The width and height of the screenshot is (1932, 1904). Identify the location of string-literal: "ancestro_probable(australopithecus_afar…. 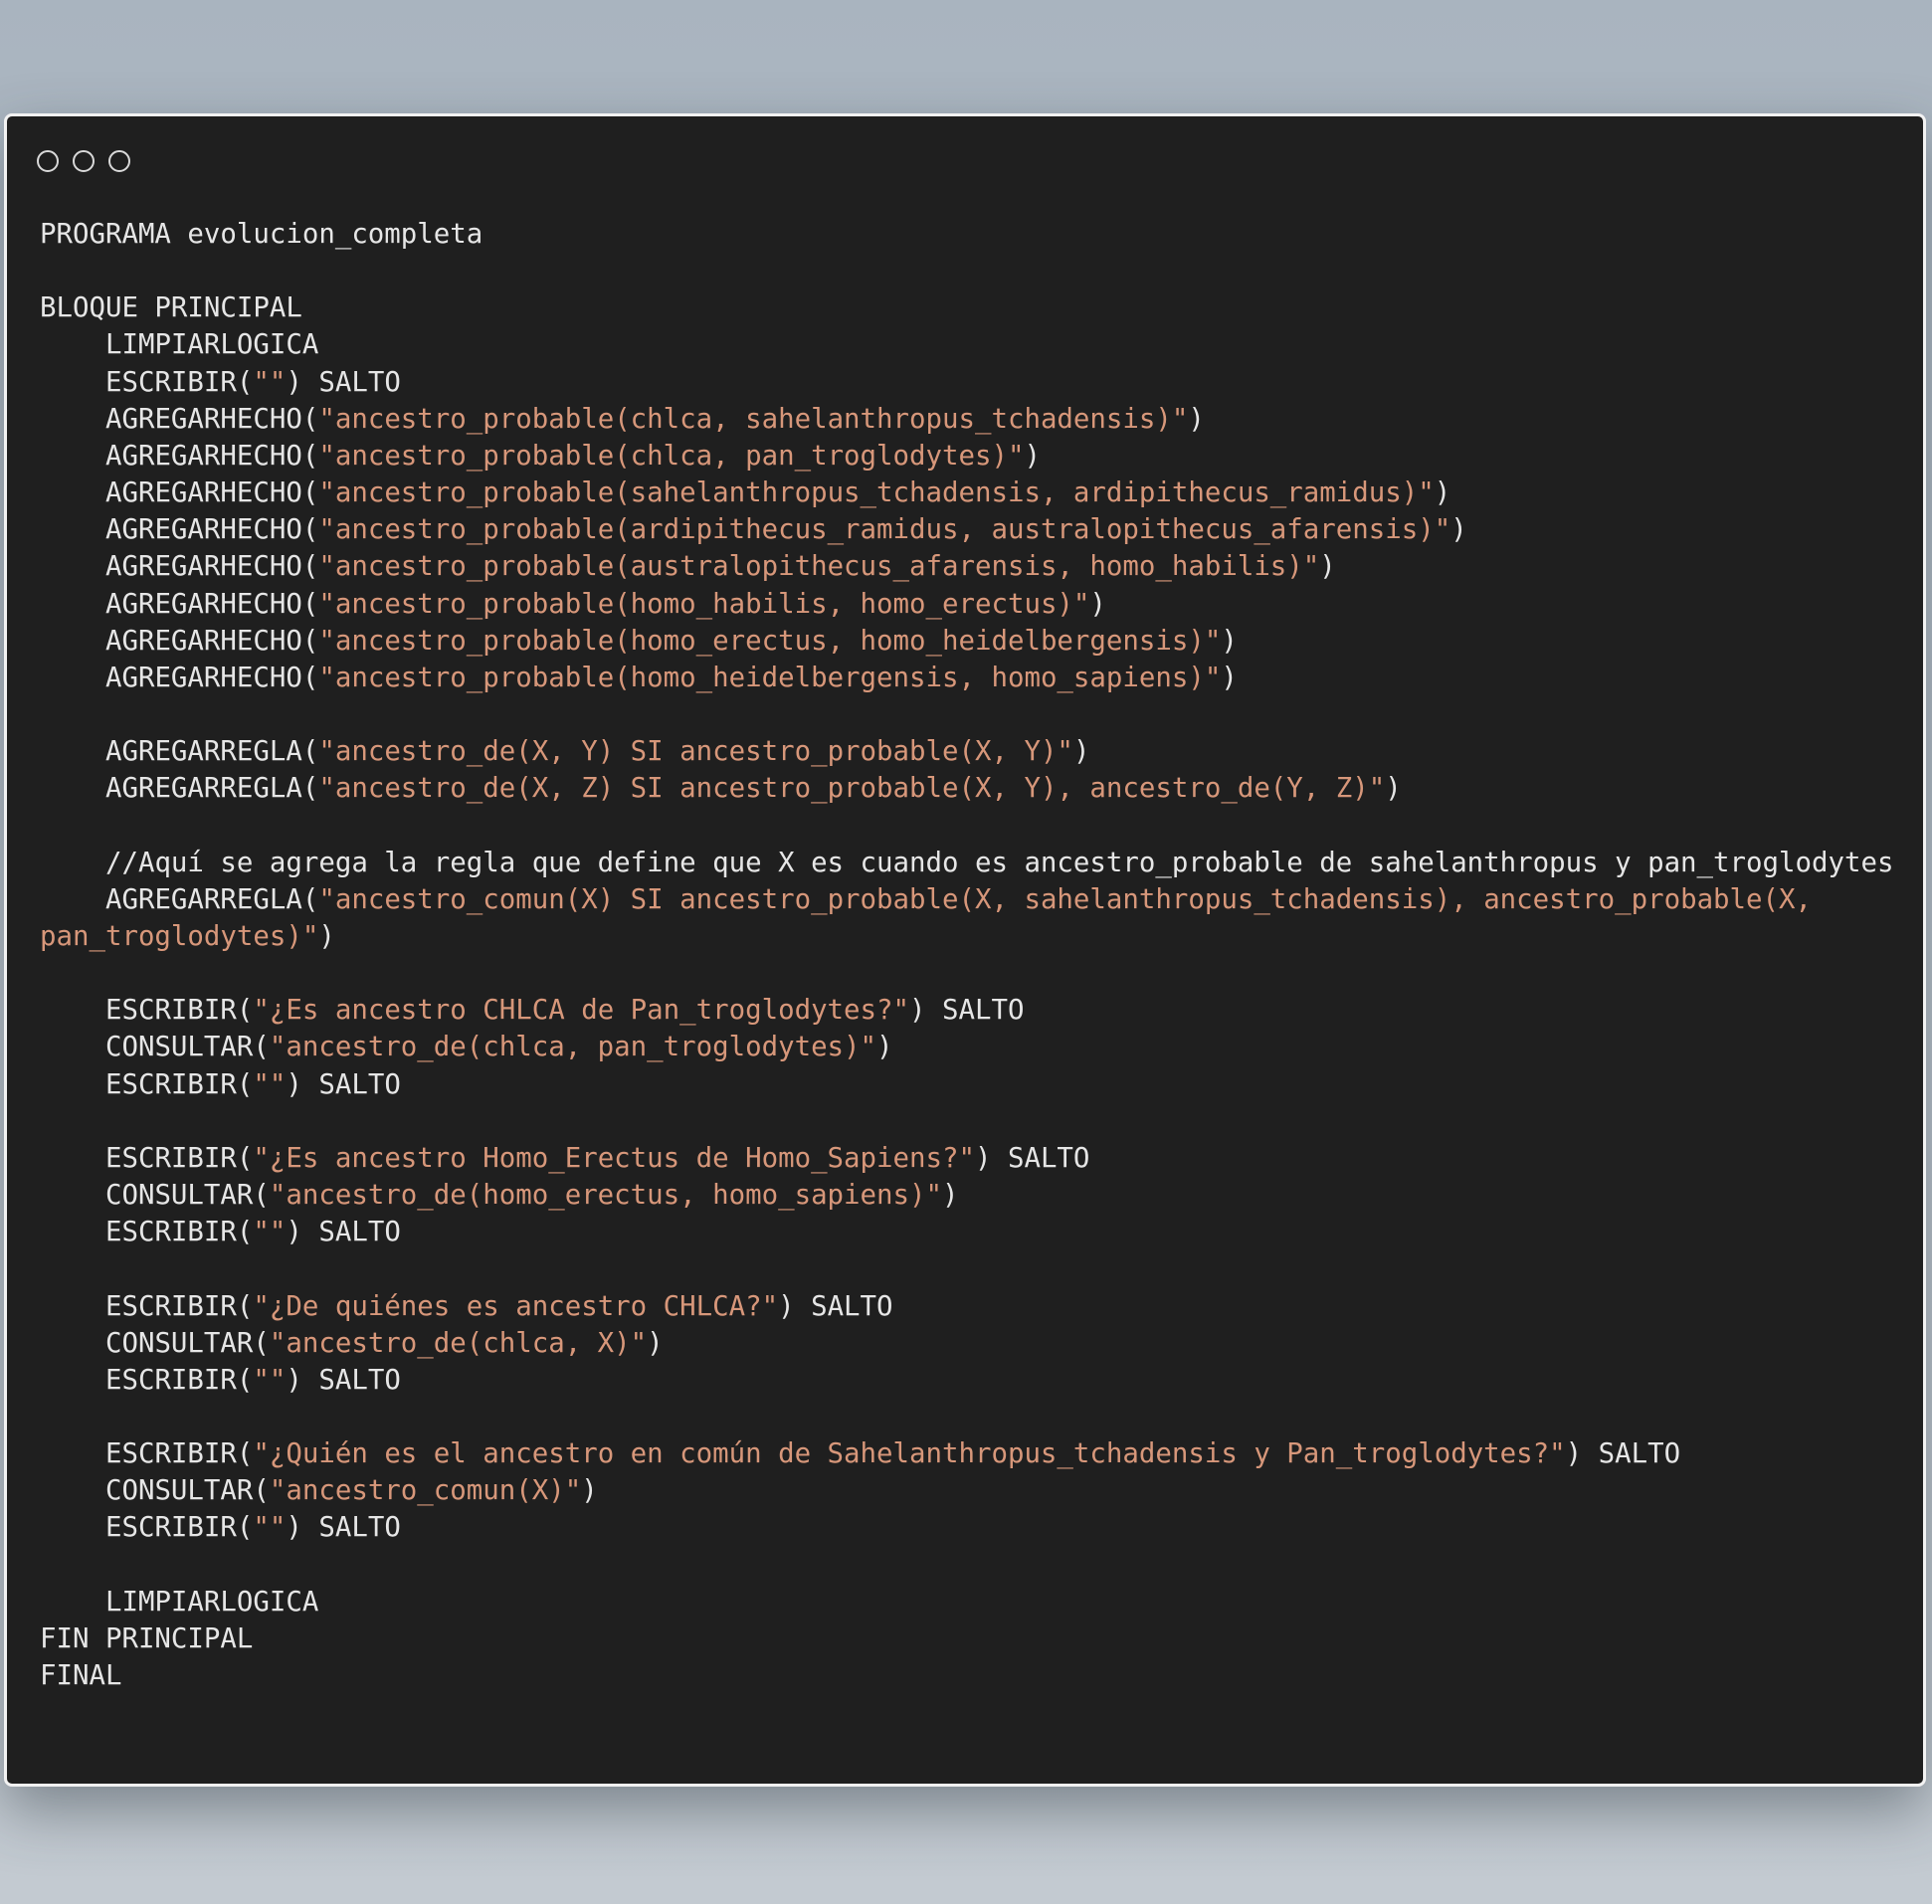
(819, 567).